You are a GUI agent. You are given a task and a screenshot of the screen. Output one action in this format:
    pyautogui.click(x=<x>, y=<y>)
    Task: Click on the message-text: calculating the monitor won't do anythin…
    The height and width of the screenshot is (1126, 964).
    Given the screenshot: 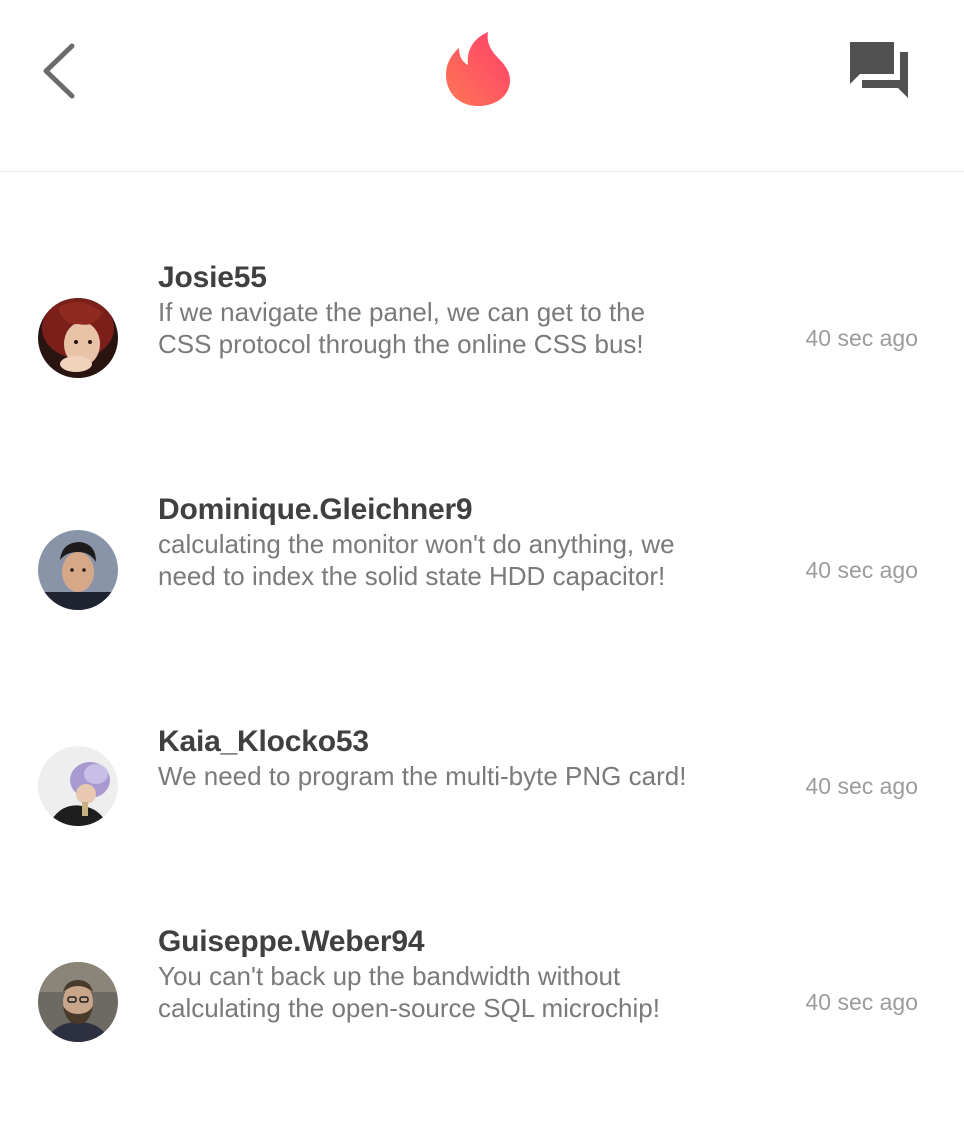 What is the action you would take?
    pyautogui.click(x=416, y=560)
    